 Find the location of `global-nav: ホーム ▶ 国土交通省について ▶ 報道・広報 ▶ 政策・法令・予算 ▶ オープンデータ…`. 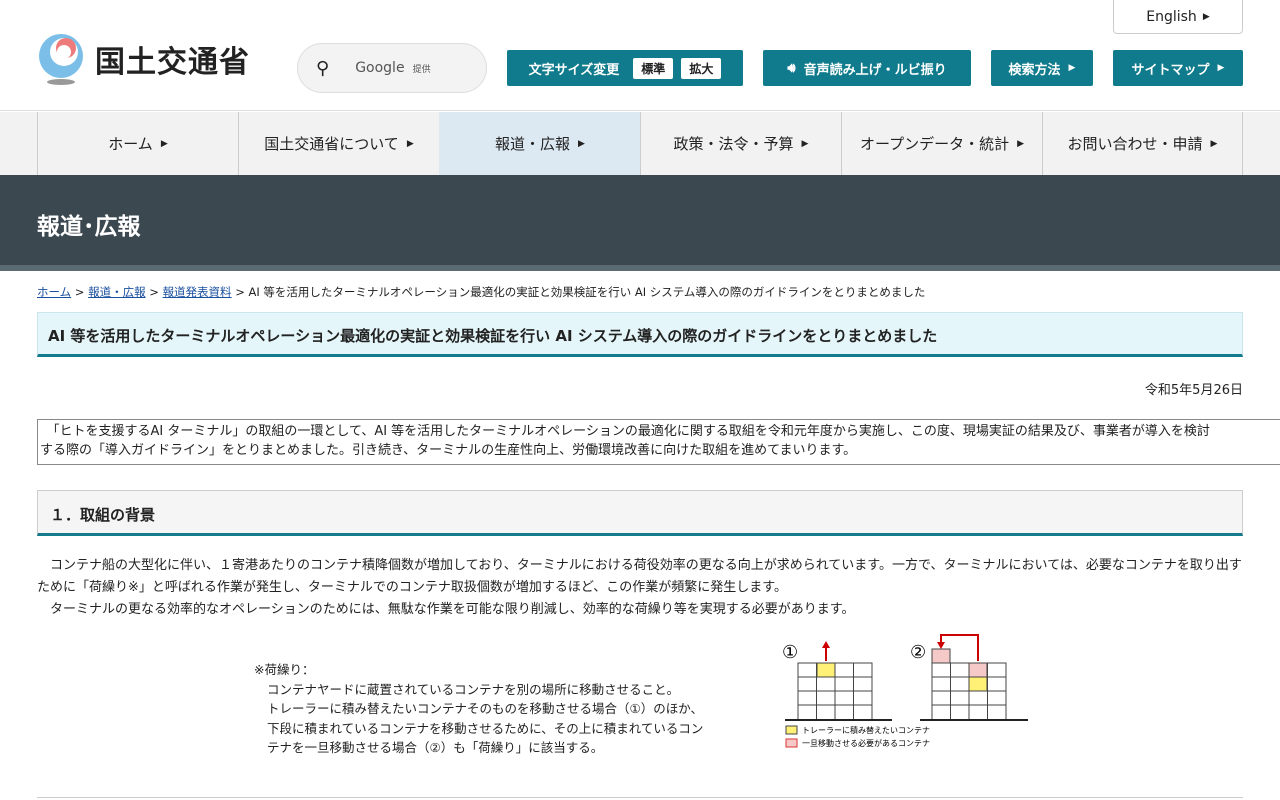

global-nav: ホーム ▶ 国土交通省について ▶ 報道・広報 ▶ 政策・法令・予算 ▶ オープンデータ… is located at coordinates (640, 143).